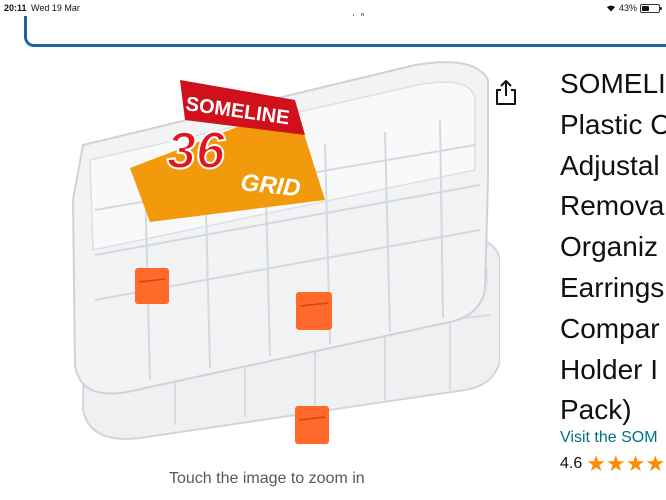 The height and width of the screenshot is (500, 666). I want to click on visit-store-link: Visit the SOM, so click(609, 438).